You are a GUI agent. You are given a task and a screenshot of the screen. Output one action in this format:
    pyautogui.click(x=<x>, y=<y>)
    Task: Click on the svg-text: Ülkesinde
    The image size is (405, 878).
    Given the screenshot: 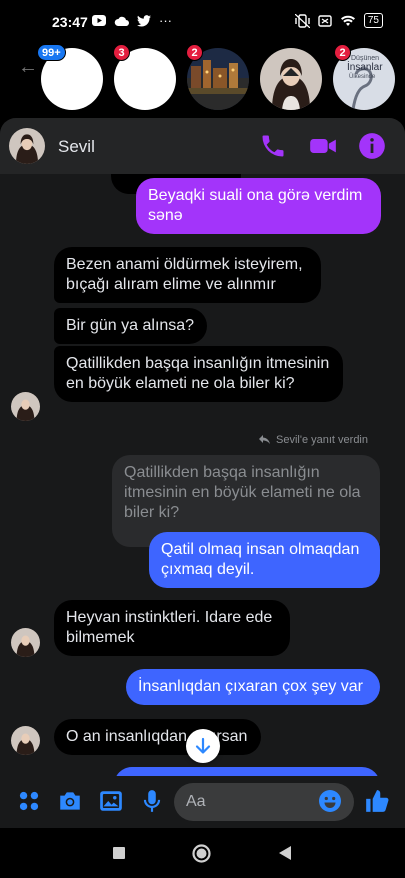 What is the action you would take?
    pyautogui.click(x=362, y=76)
    